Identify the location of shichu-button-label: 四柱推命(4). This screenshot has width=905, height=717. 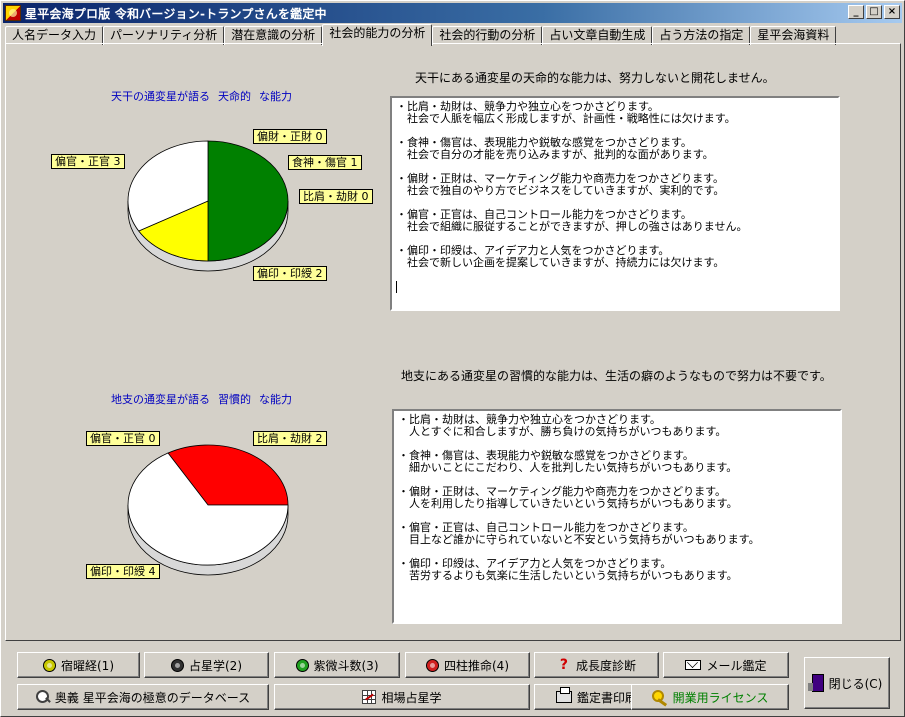
(476, 665).